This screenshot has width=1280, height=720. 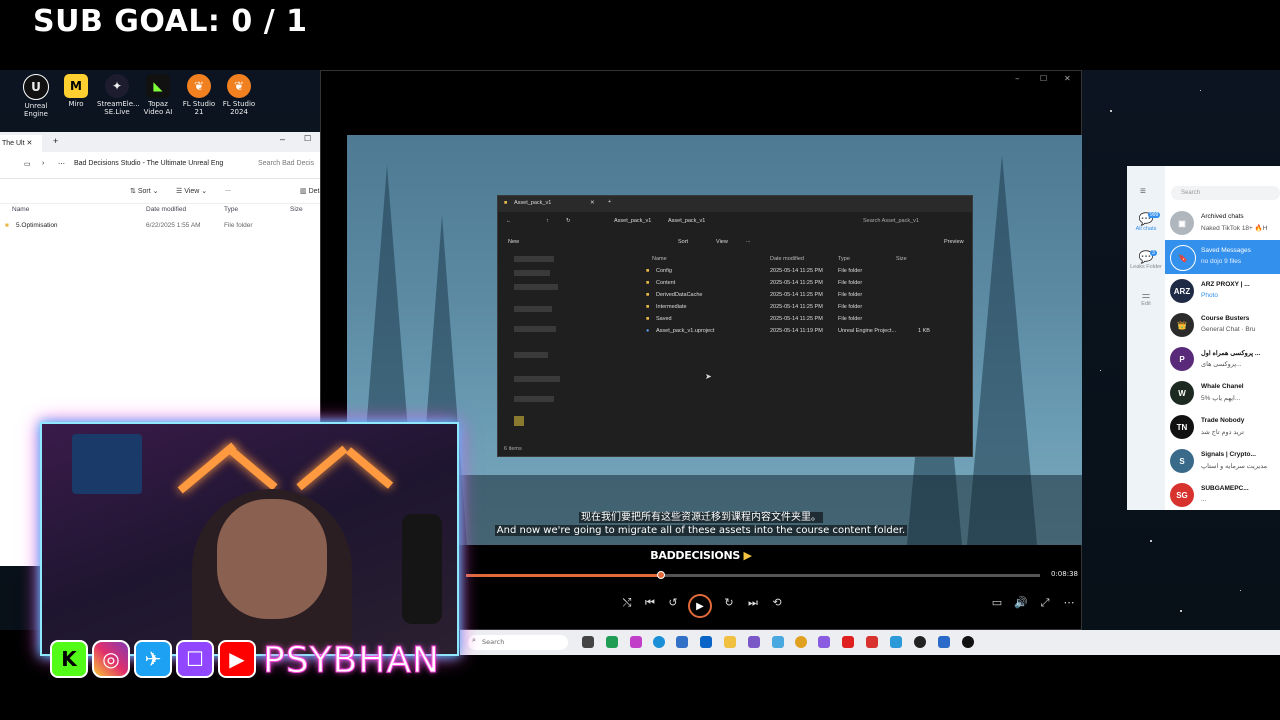 What do you see at coordinates (636, 642) in the screenshot?
I see `copilot-icon` at bounding box center [636, 642].